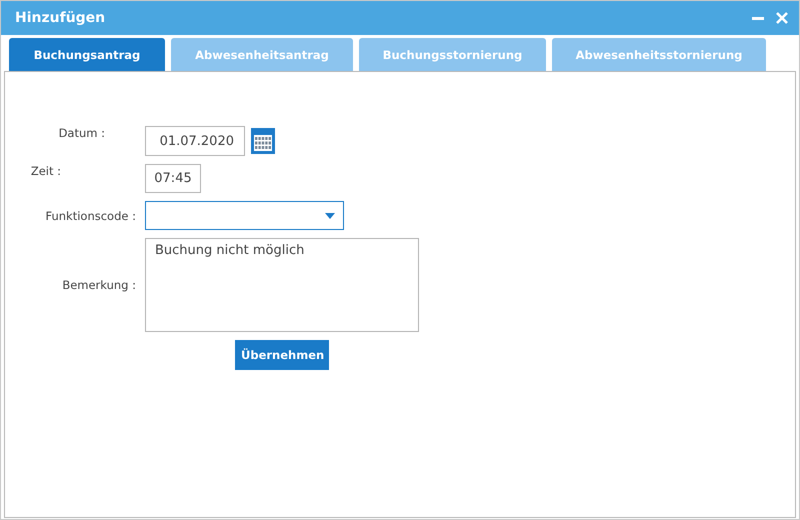 Image resolution: width=800 pixels, height=520 pixels. I want to click on caret-icon, so click(330, 215).